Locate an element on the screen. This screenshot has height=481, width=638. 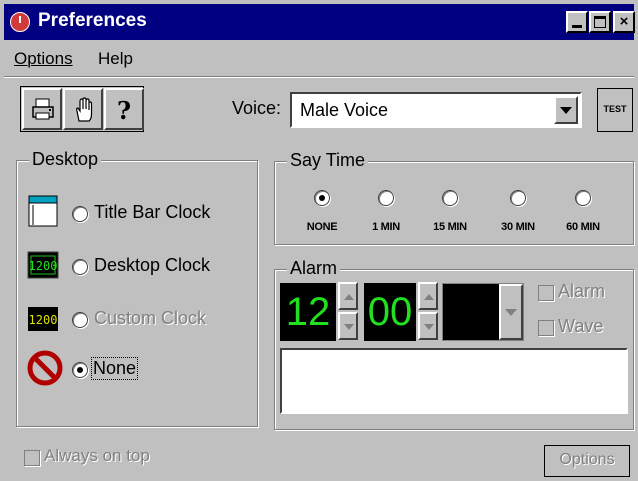
help-icon: ? is located at coordinates (124, 110).